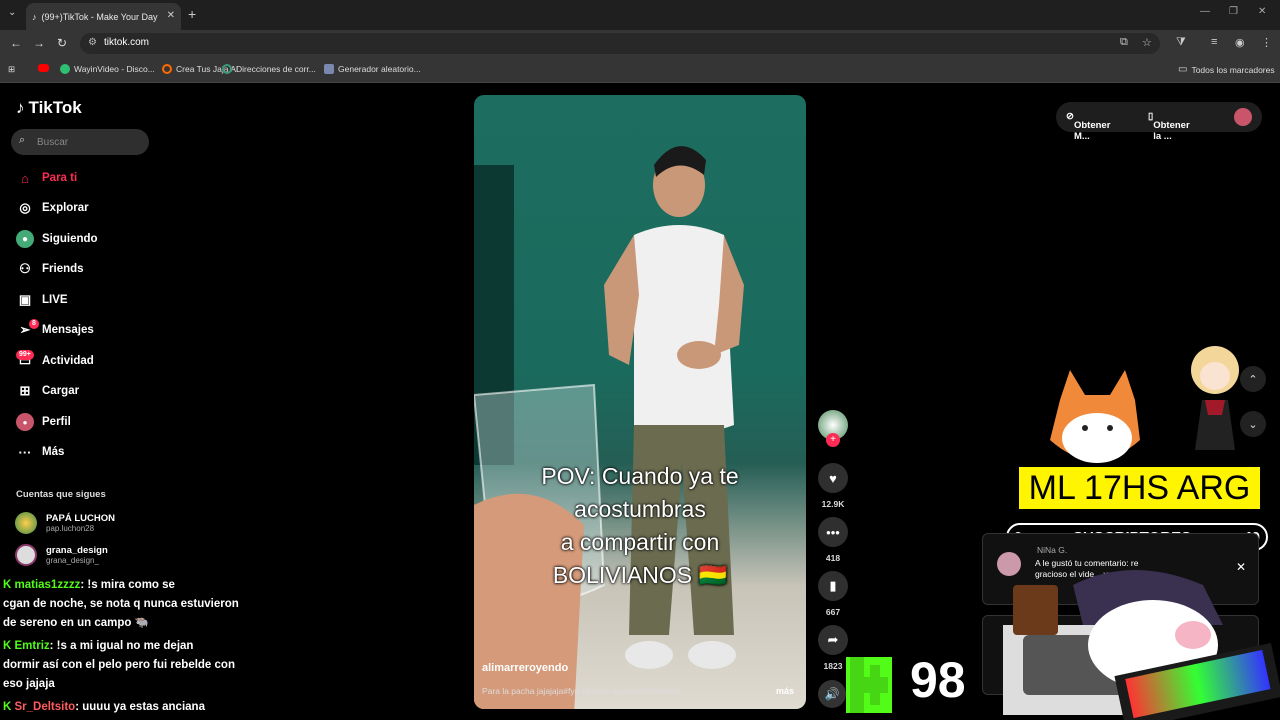 The height and width of the screenshot is (720, 1280). What do you see at coordinates (833, 612) in the screenshot?
I see `save-count: 667` at bounding box center [833, 612].